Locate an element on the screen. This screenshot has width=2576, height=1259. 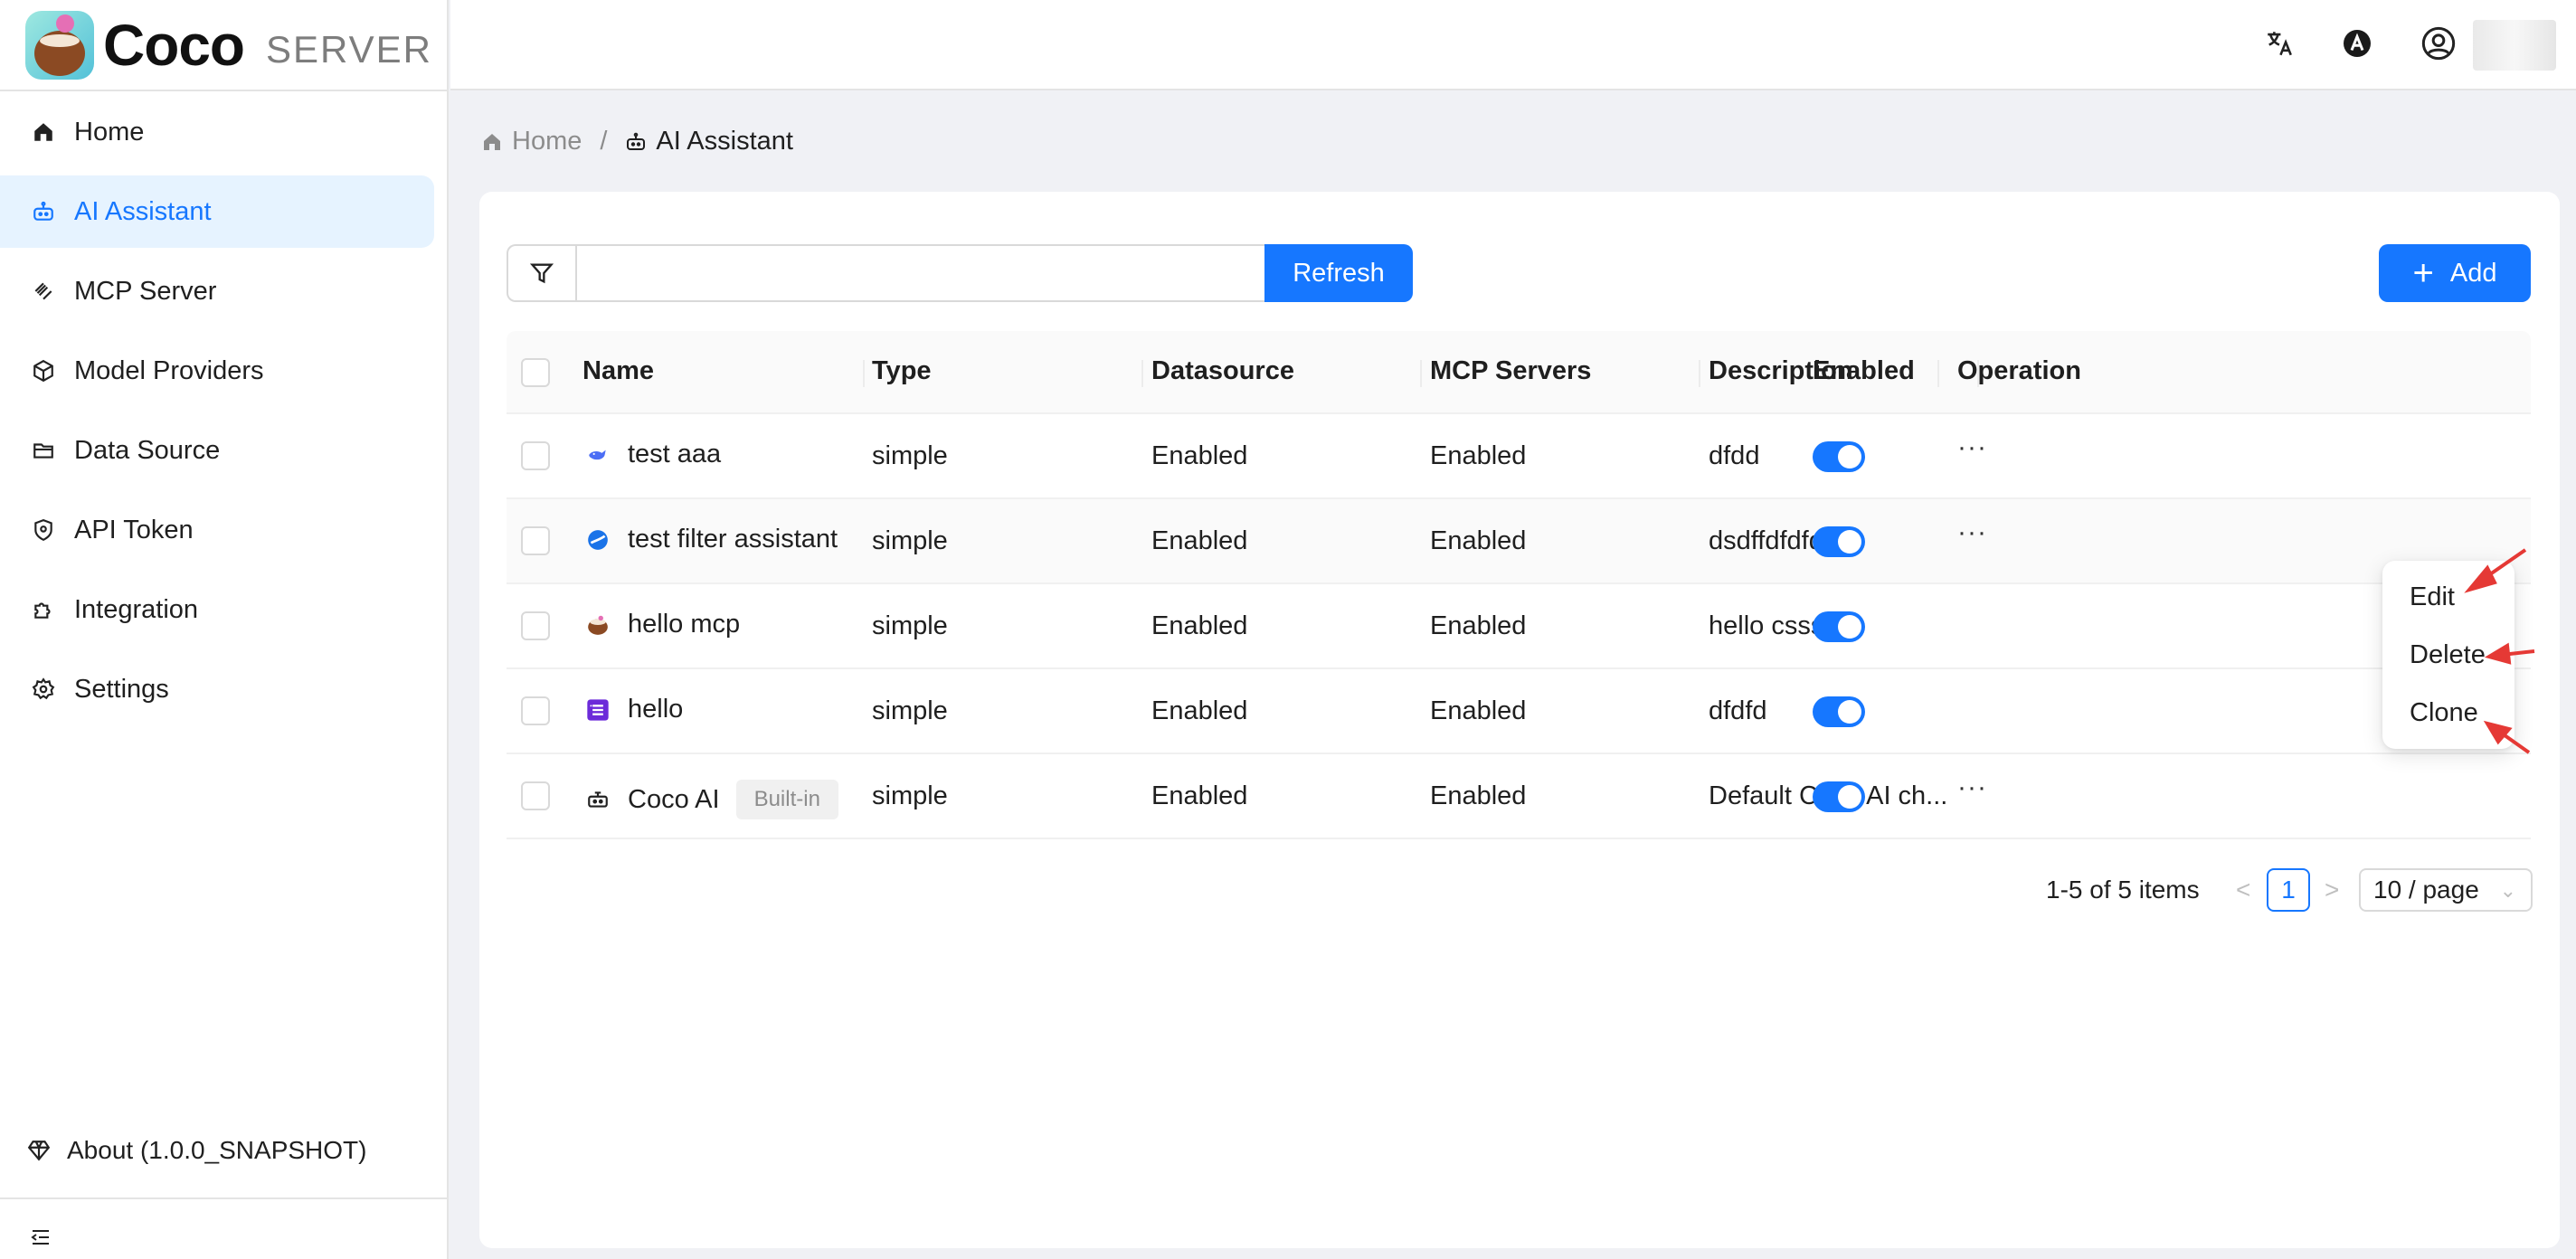
breadcrumb-home: Home is located at coordinates (531, 142).